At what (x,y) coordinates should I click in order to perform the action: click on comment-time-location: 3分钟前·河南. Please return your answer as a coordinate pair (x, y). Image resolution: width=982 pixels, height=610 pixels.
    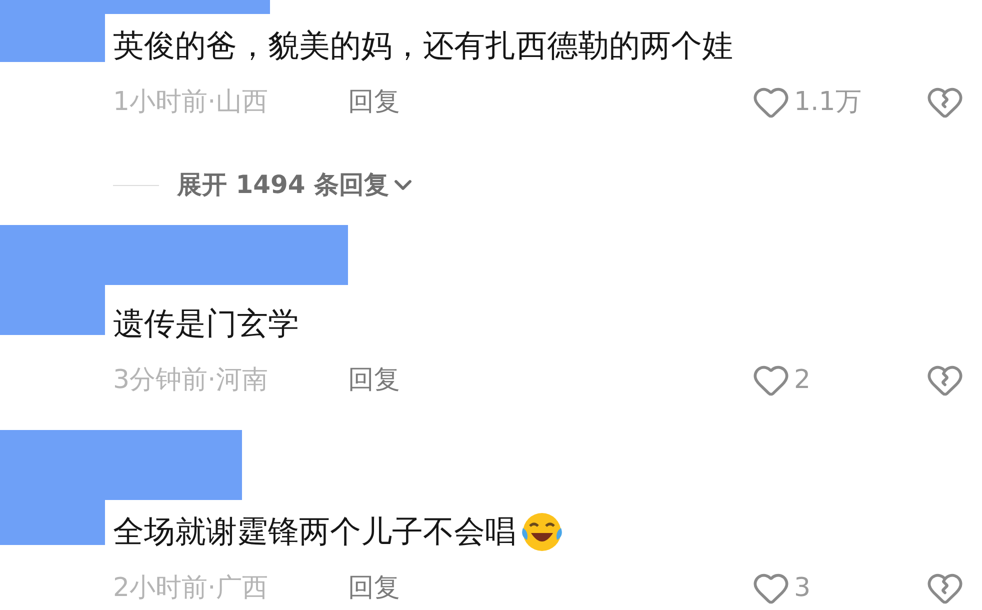
    Looking at the image, I should click on (191, 380).